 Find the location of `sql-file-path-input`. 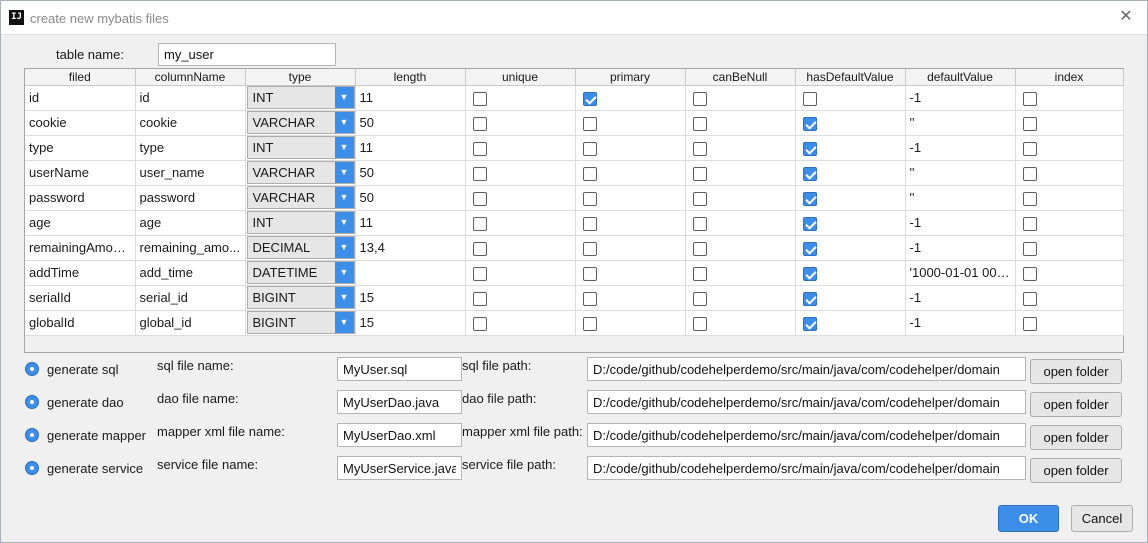

sql-file-path-input is located at coordinates (806, 369).